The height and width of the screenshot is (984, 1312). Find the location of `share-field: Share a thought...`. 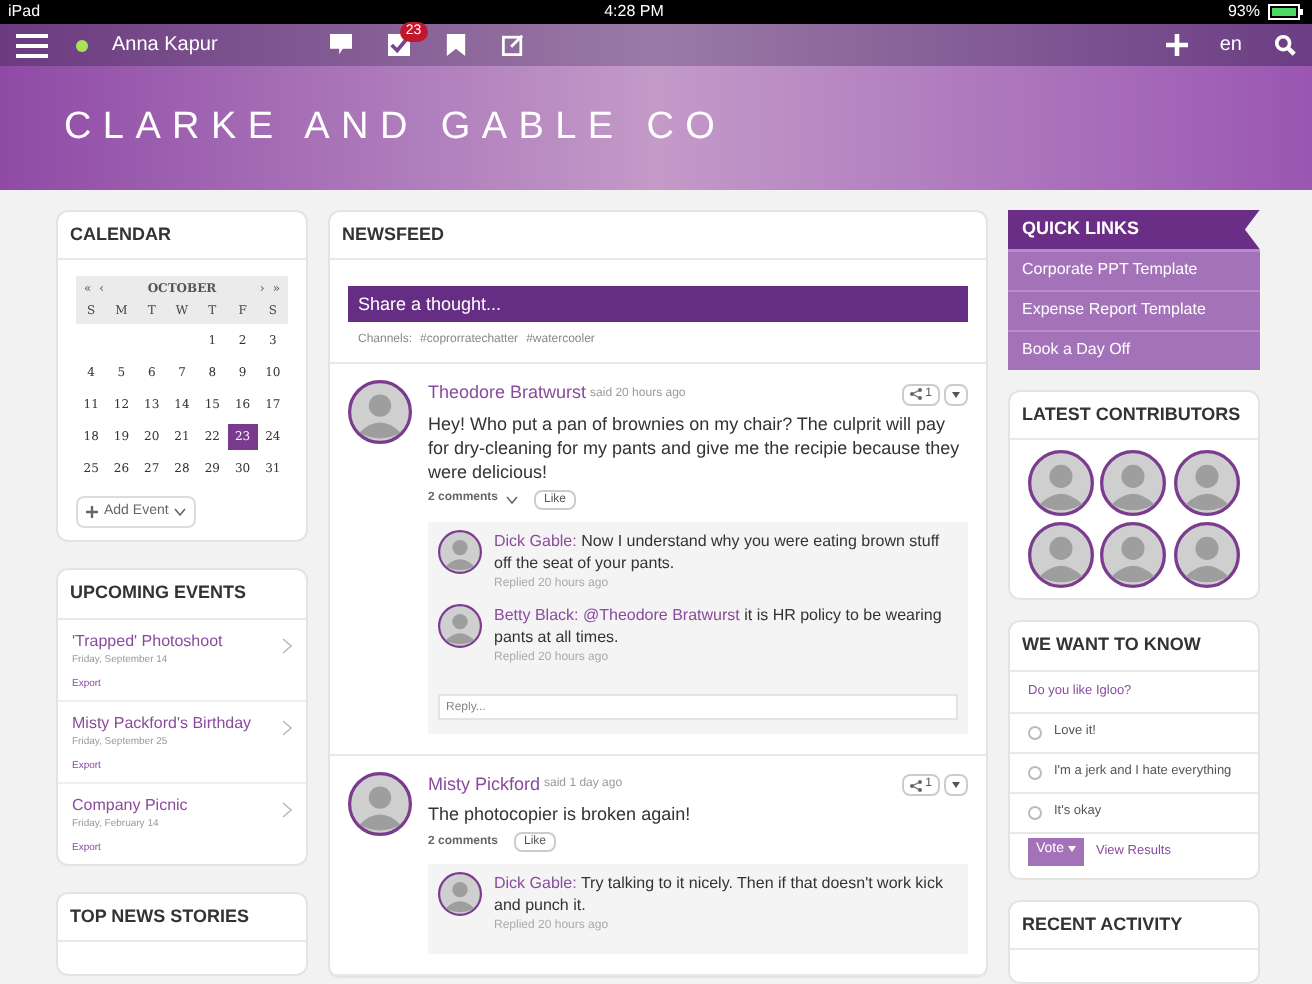

share-field: Share a thought... is located at coordinates (658, 304).